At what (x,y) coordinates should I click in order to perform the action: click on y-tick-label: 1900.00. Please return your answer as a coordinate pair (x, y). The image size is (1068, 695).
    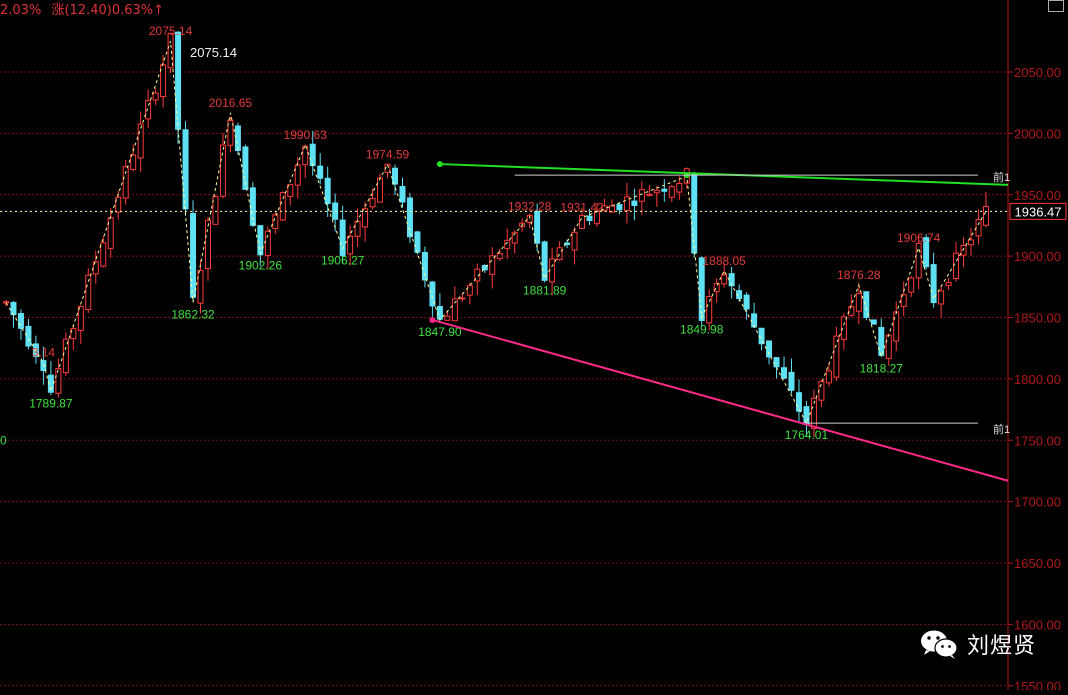
    Looking at the image, I should click on (1037, 256).